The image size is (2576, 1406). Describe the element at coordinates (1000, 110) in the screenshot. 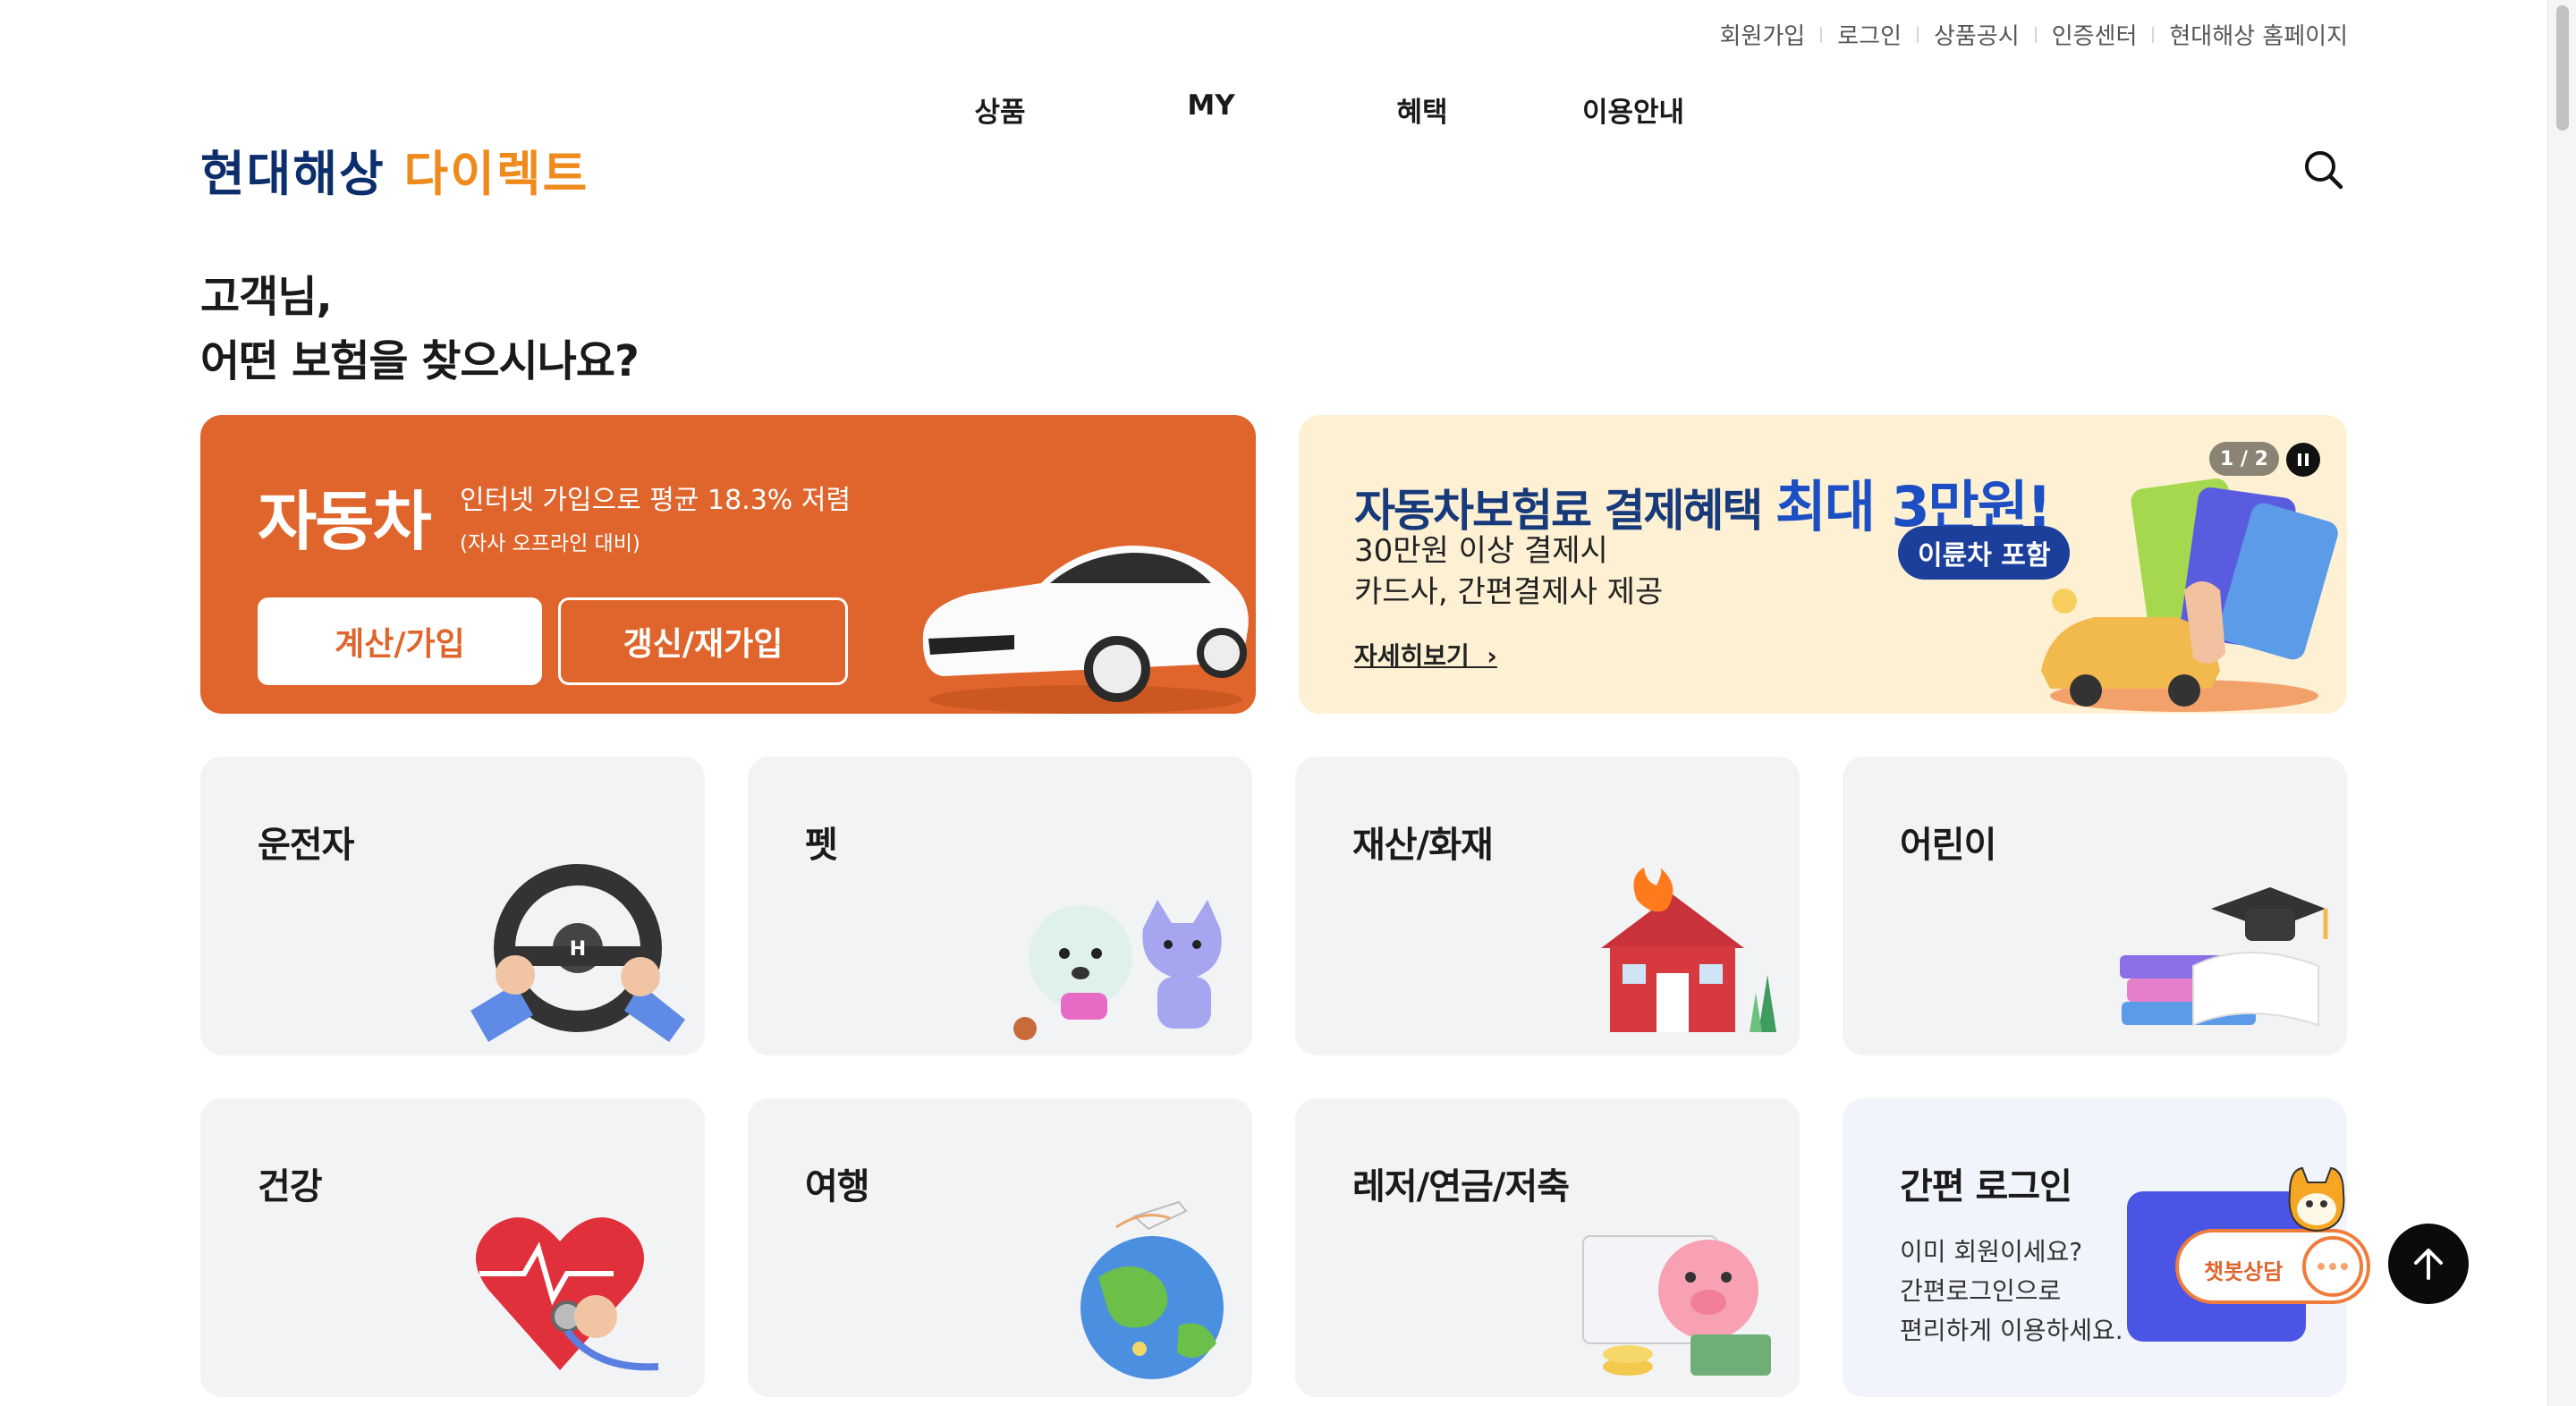

I see `nav-item-products: 상품` at that location.